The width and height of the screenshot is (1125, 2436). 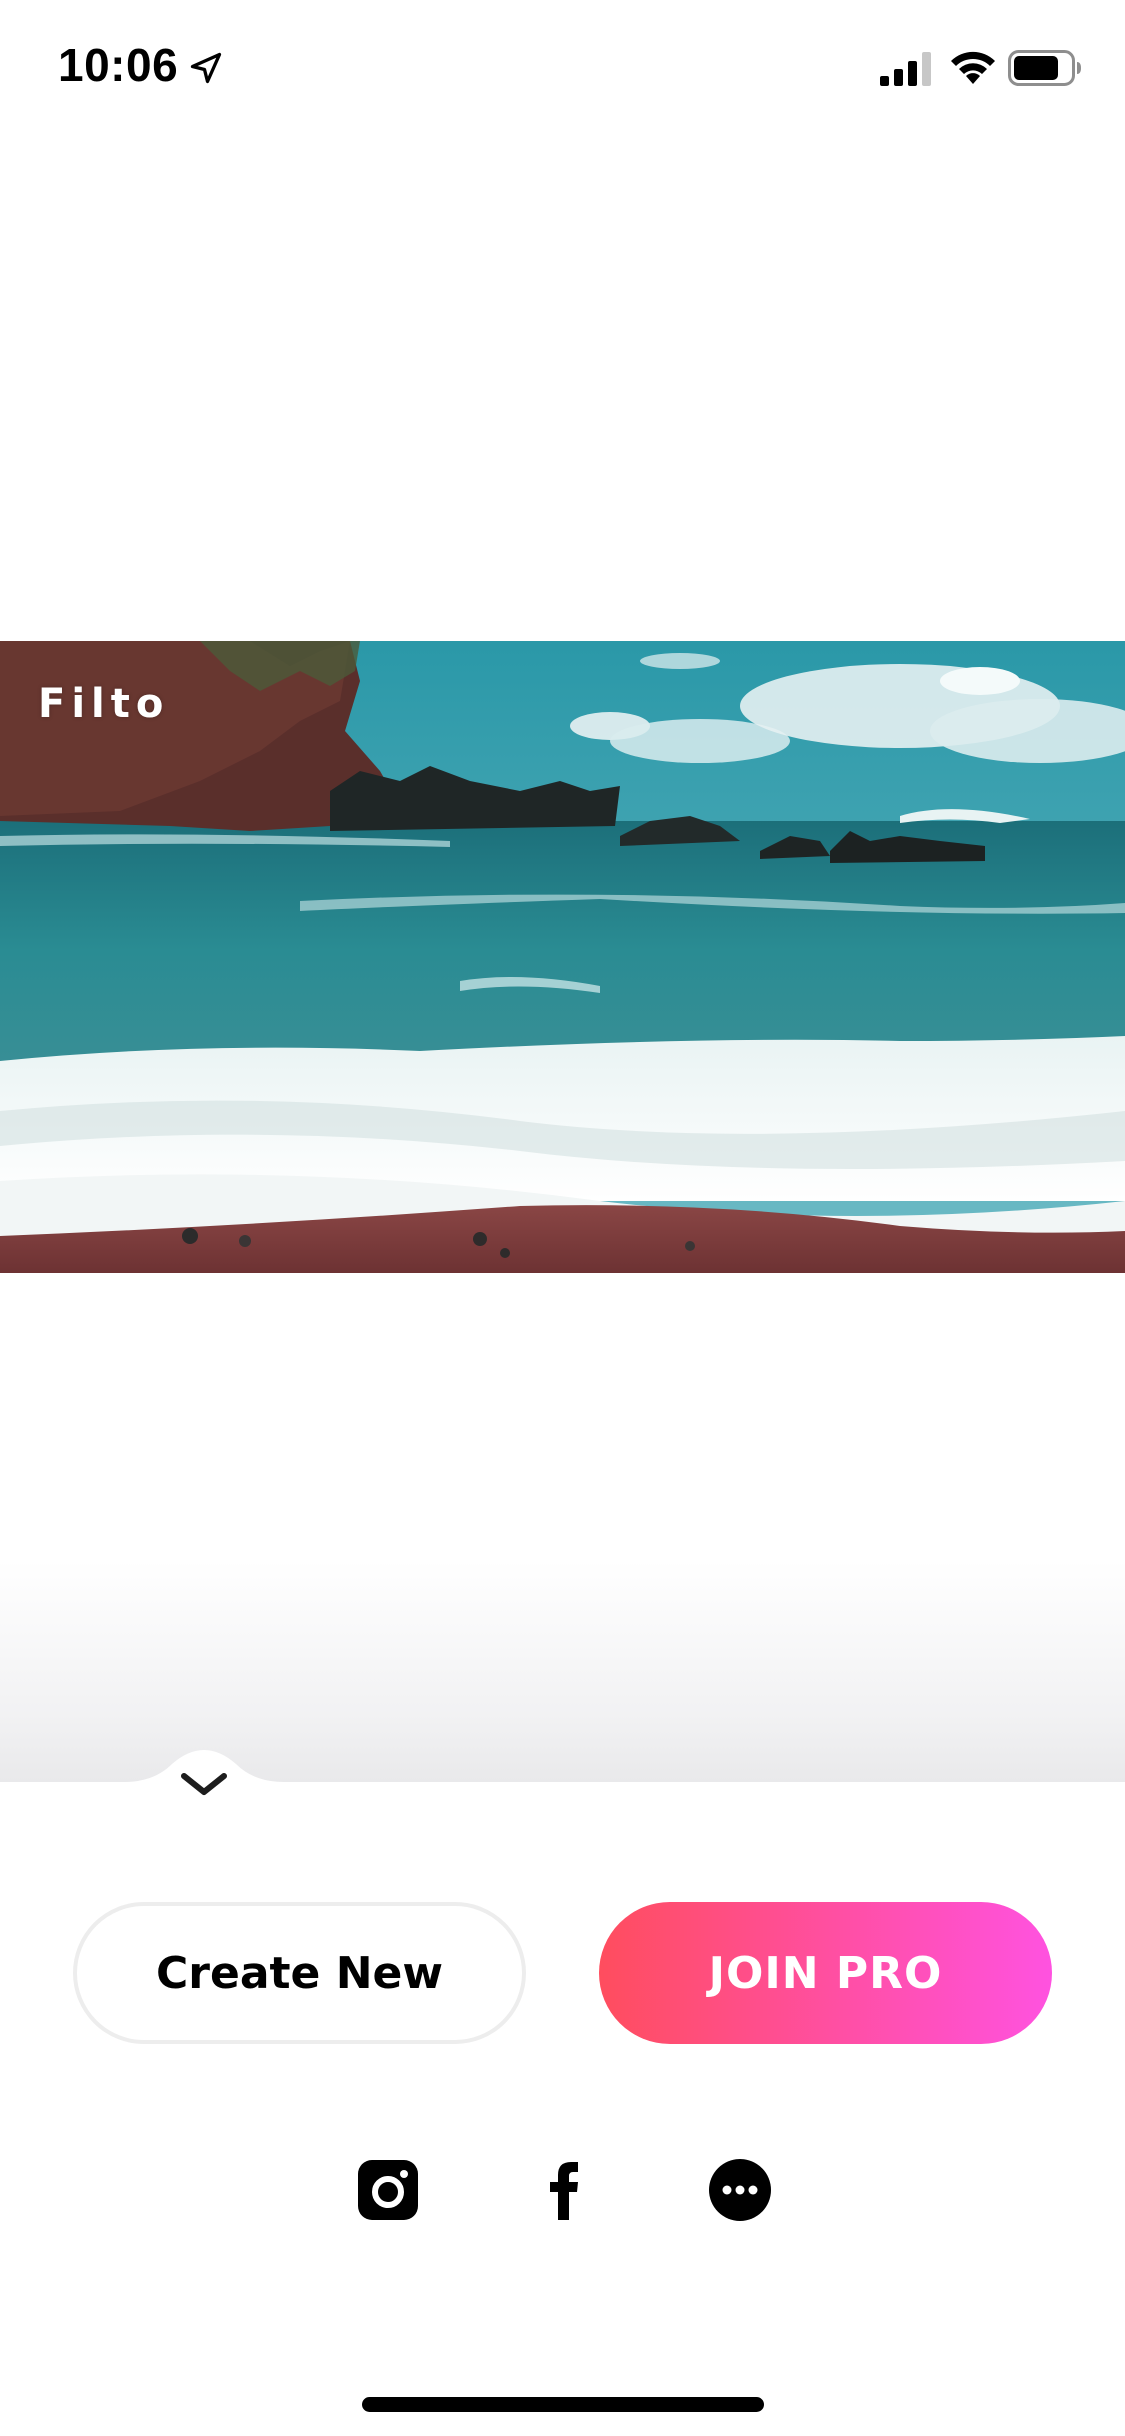 I want to click on cellular-signal-icon, so click(x=905, y=69).